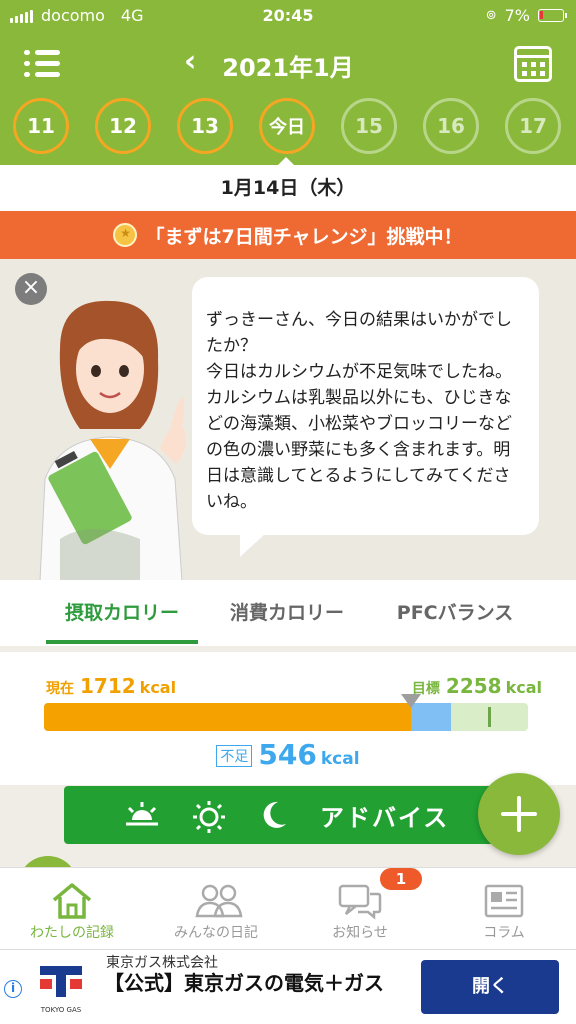 Image resolution: width=576 pixels, height=1024 pixels. Describe the element at coordinates (125, 235) in the screenshot. I see `medal-icon` at that location.